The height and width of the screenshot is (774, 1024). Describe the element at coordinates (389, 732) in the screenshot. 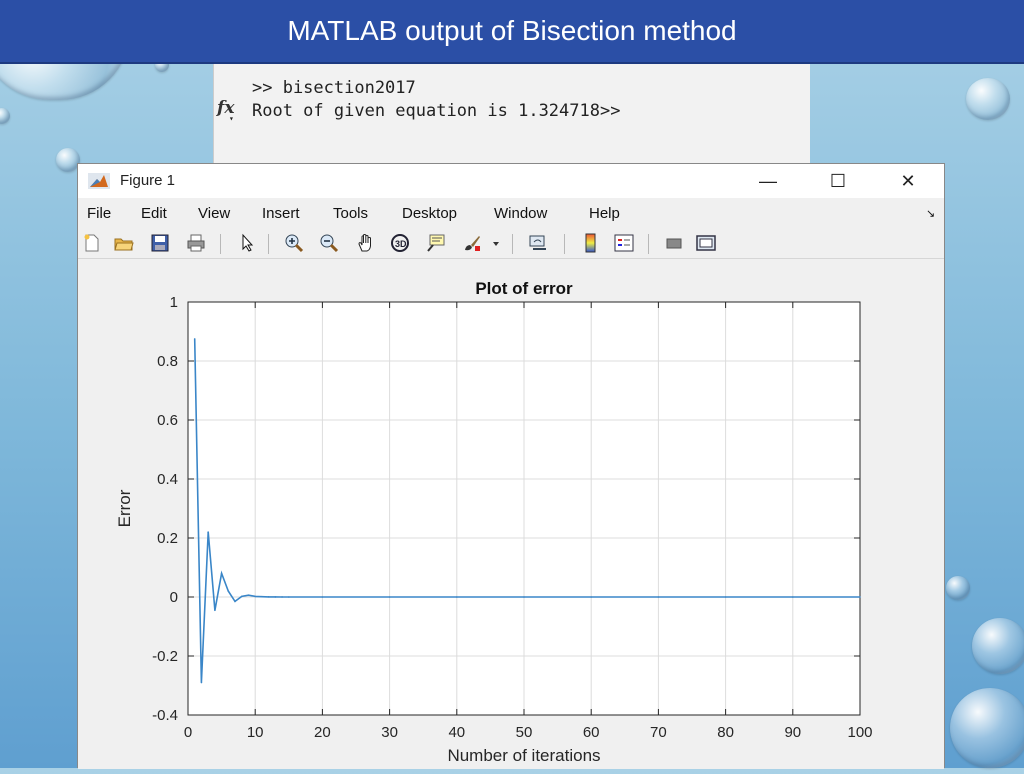

I see `x-tick-label: 30` at that location.